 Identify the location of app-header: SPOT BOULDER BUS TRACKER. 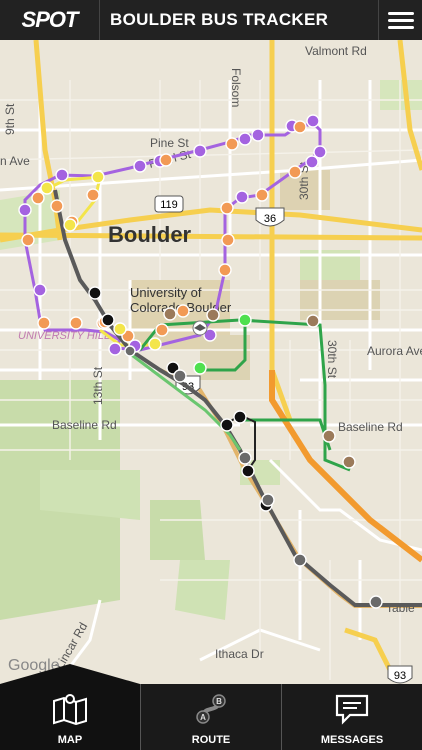
(211, 20).